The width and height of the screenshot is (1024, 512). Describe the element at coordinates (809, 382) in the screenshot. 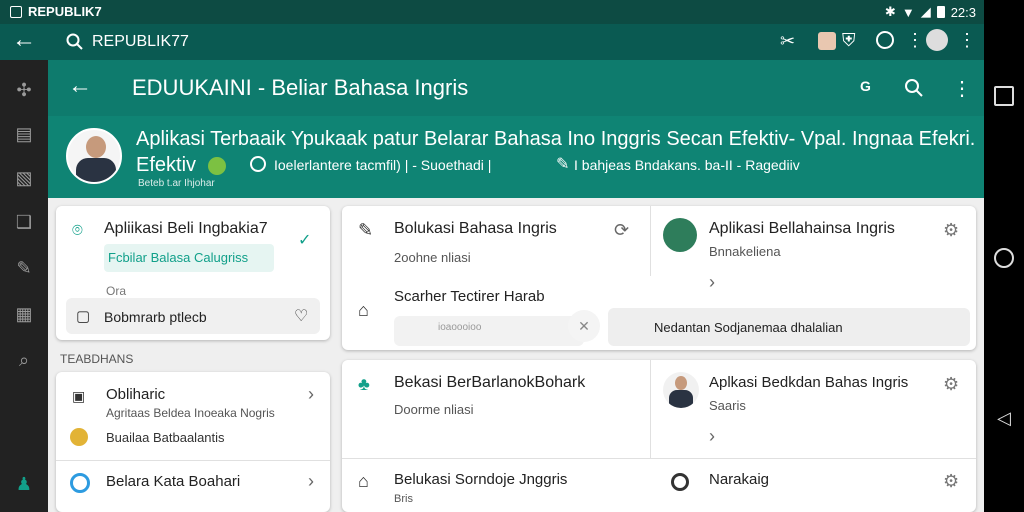

I see `grid-item-title: Aplkasi Bedkdan Bahas Ingris` at that location.